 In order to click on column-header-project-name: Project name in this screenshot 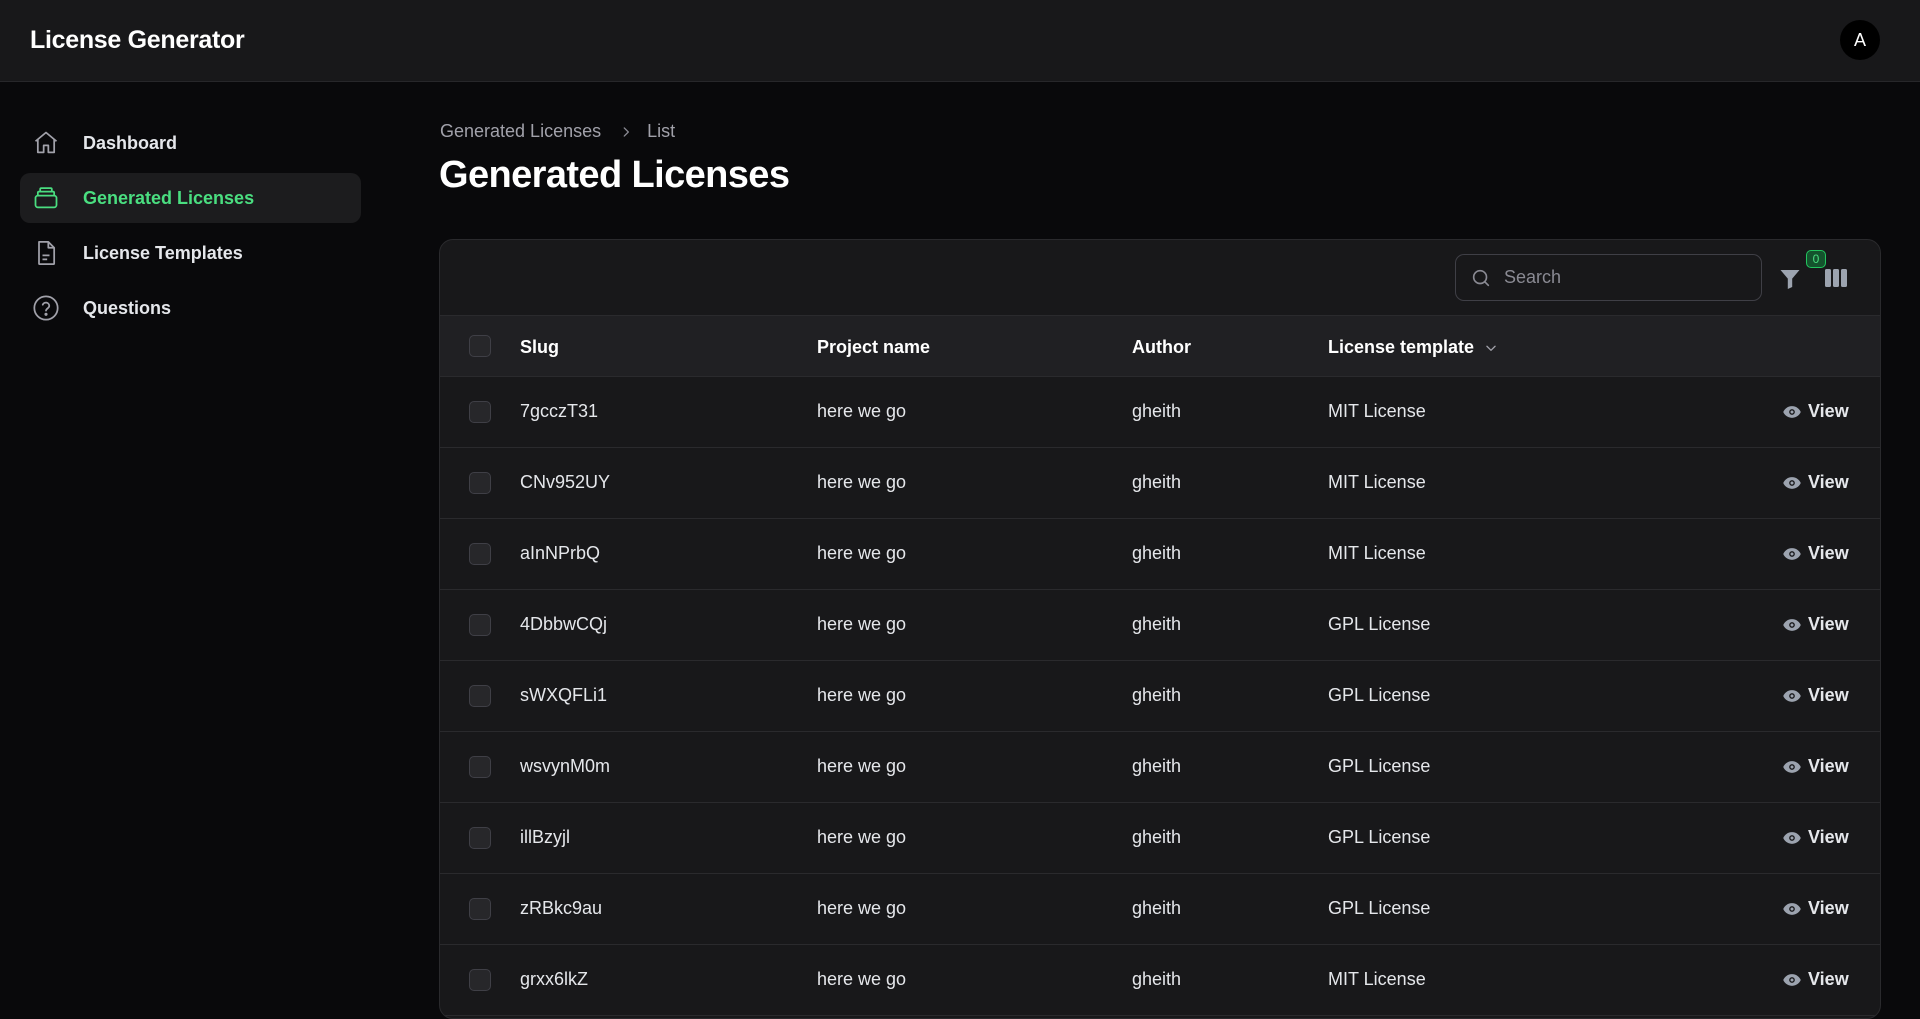, I will do `click(873, 347)`.